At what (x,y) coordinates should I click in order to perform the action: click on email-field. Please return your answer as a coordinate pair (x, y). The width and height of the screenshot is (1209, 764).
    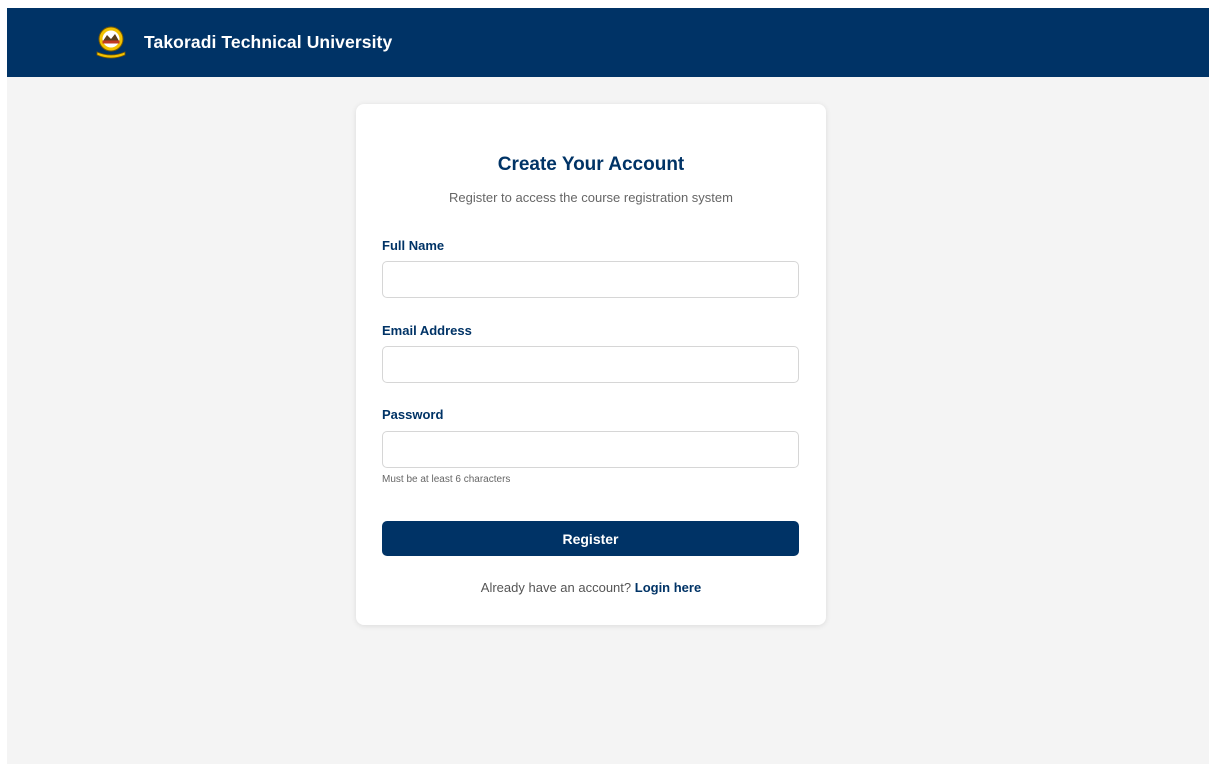
    Looking at the image, I should click on (590, 364).